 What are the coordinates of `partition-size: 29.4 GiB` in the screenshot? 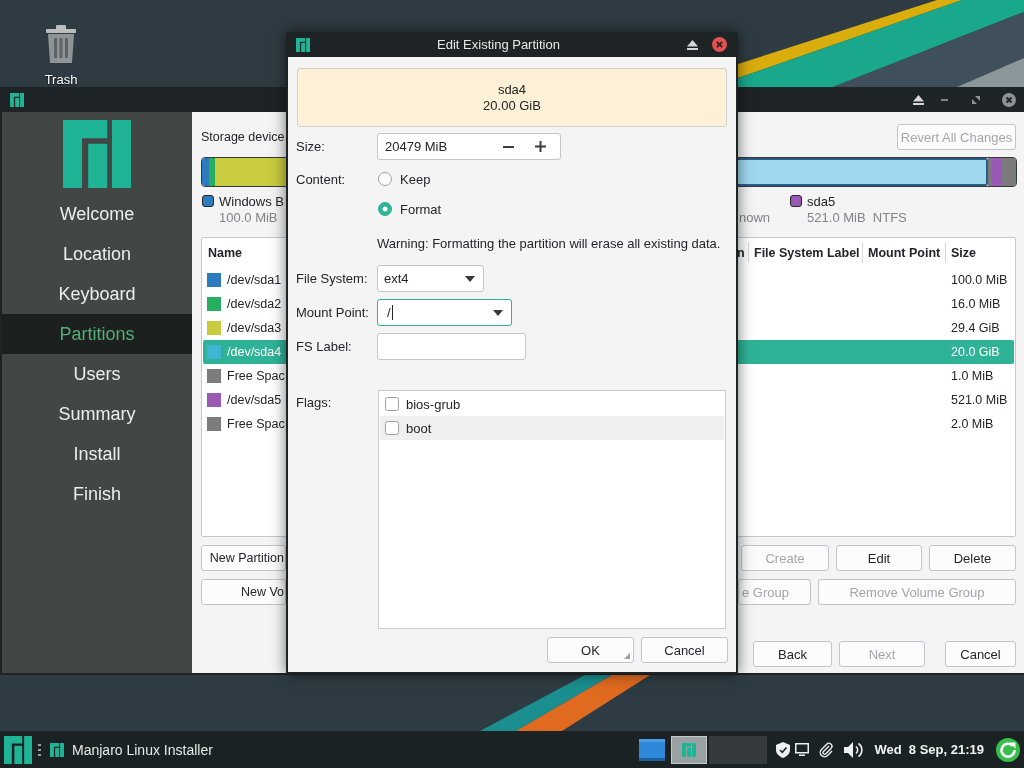 It's located at (975, 328).